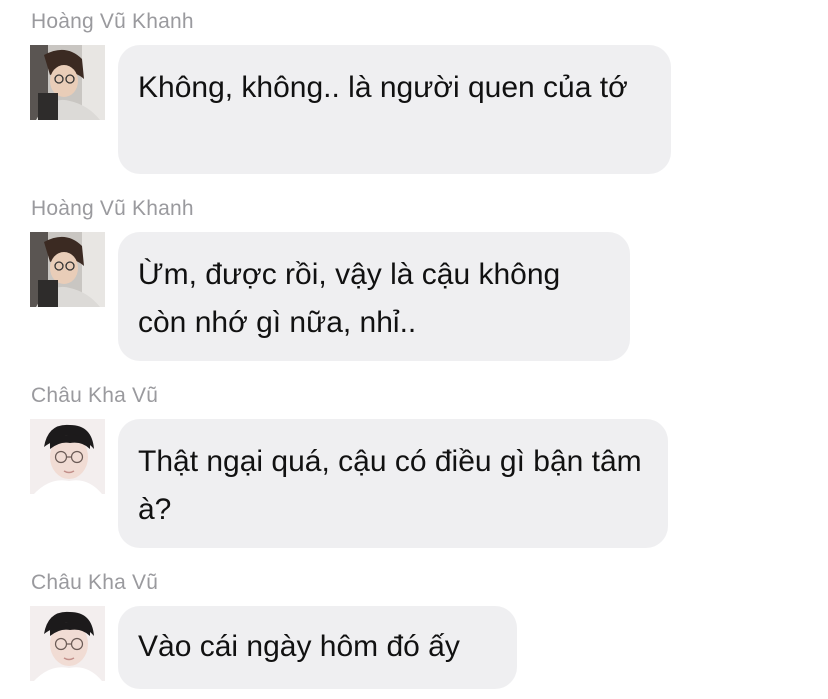 This screenshot has width=828, height=699. Describe the element at coordinates (383, 87) in the screenshot. I see `message-text: Không, không.. là người quen của tớ` at that location.